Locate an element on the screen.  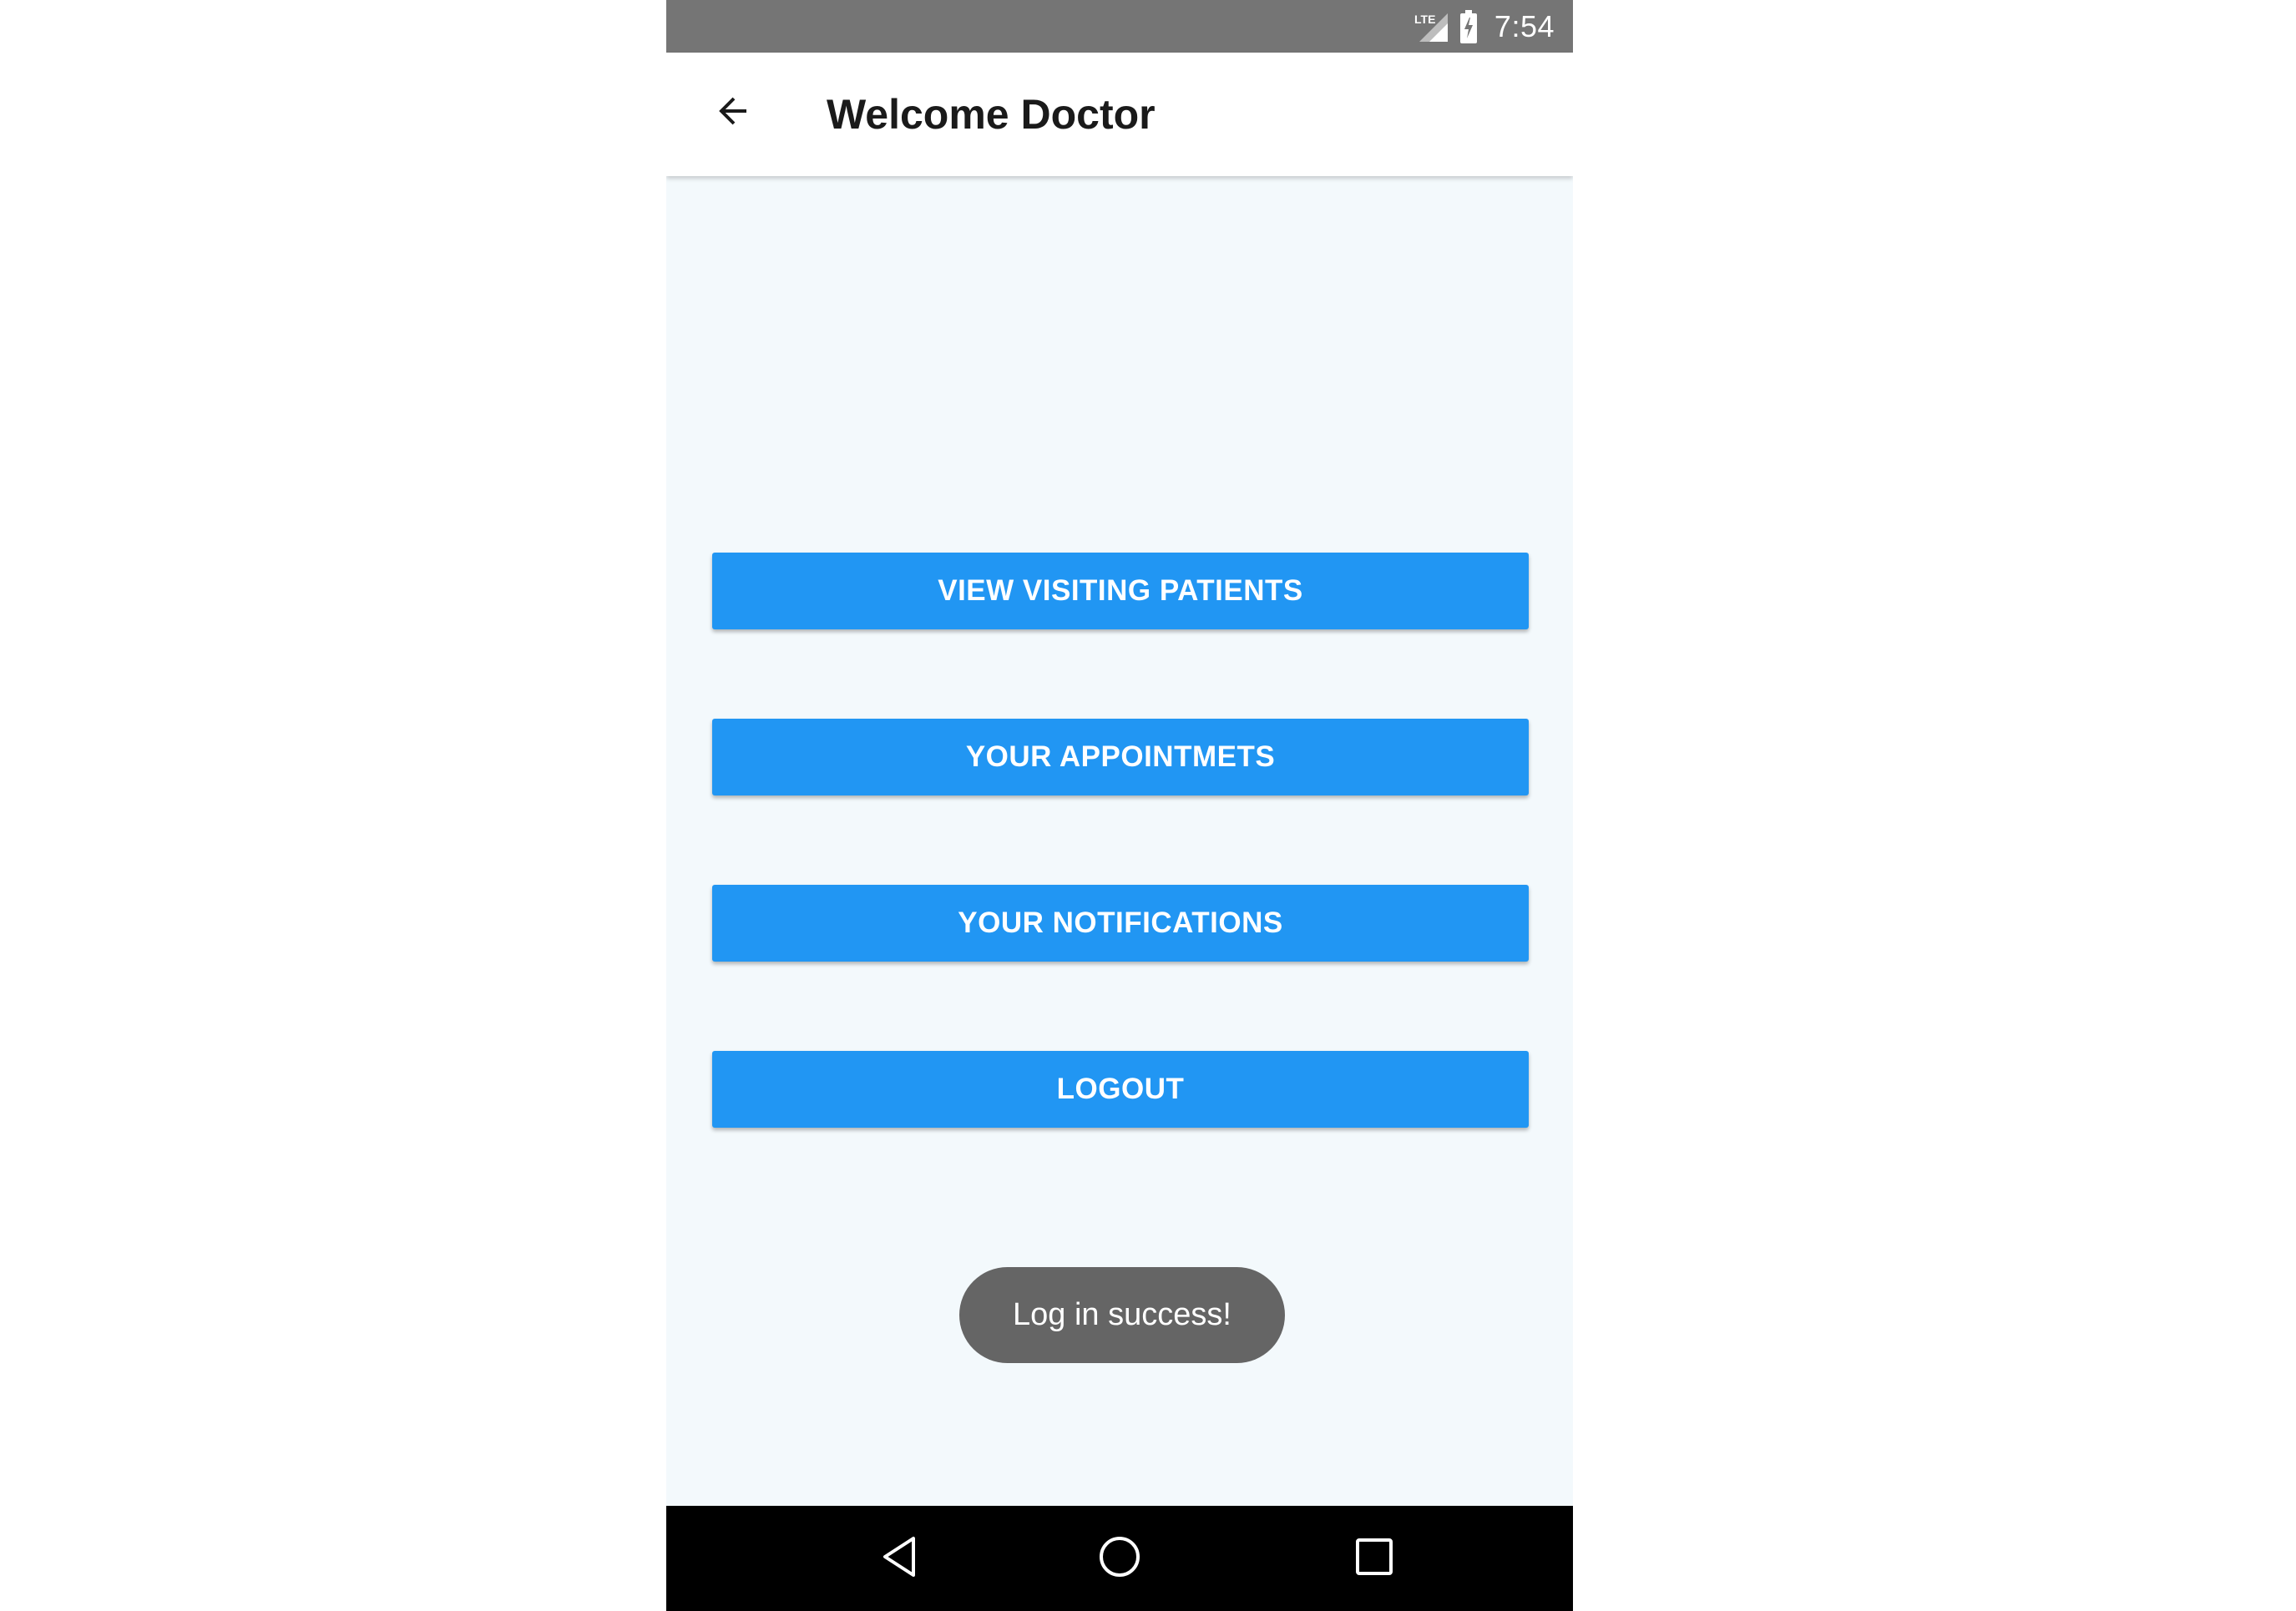
status-bar: LTE 7:54 is located at coordinates (1119, 26).